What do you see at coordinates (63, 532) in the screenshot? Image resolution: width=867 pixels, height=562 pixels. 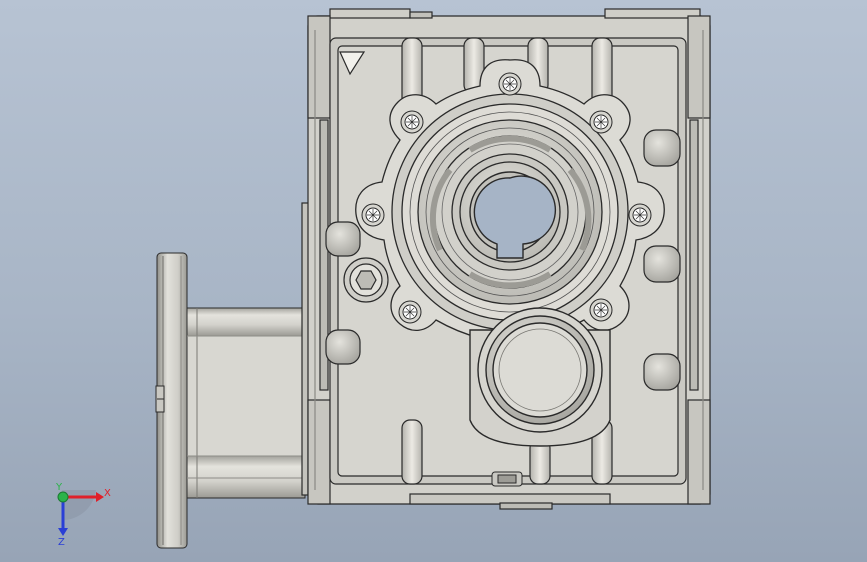 I see `z-axis-head` at bounding box center [63, 532].